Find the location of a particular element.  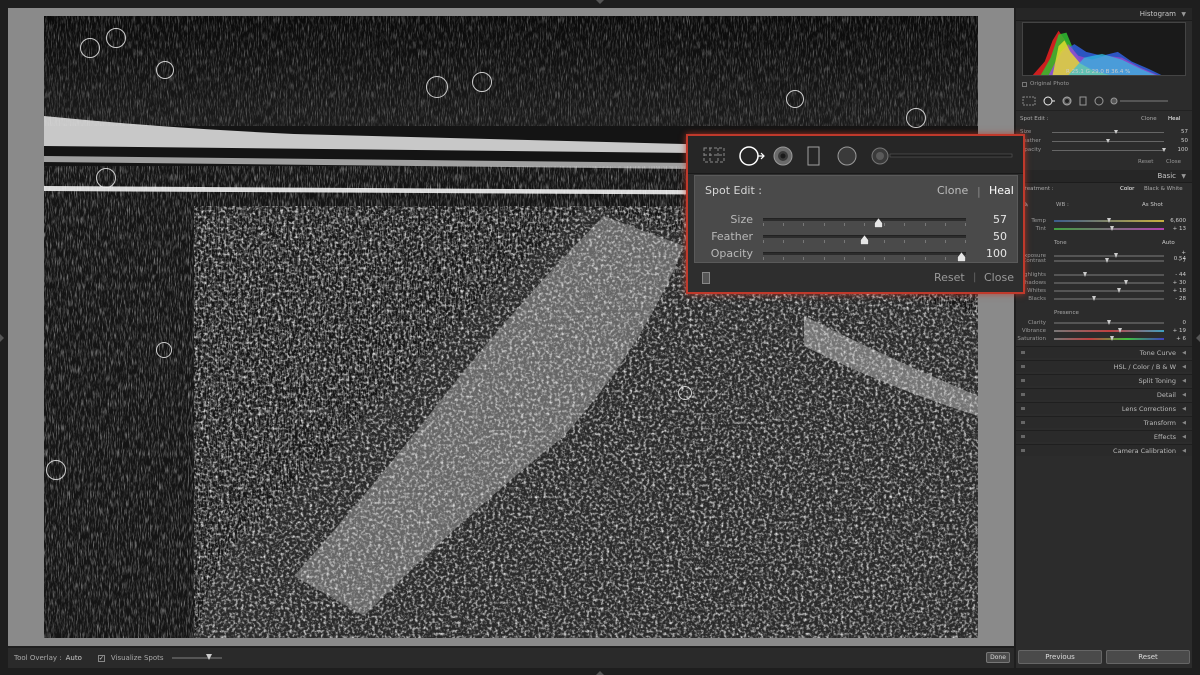

treatment-color-button: Color is located at coordinates (1127, 189).